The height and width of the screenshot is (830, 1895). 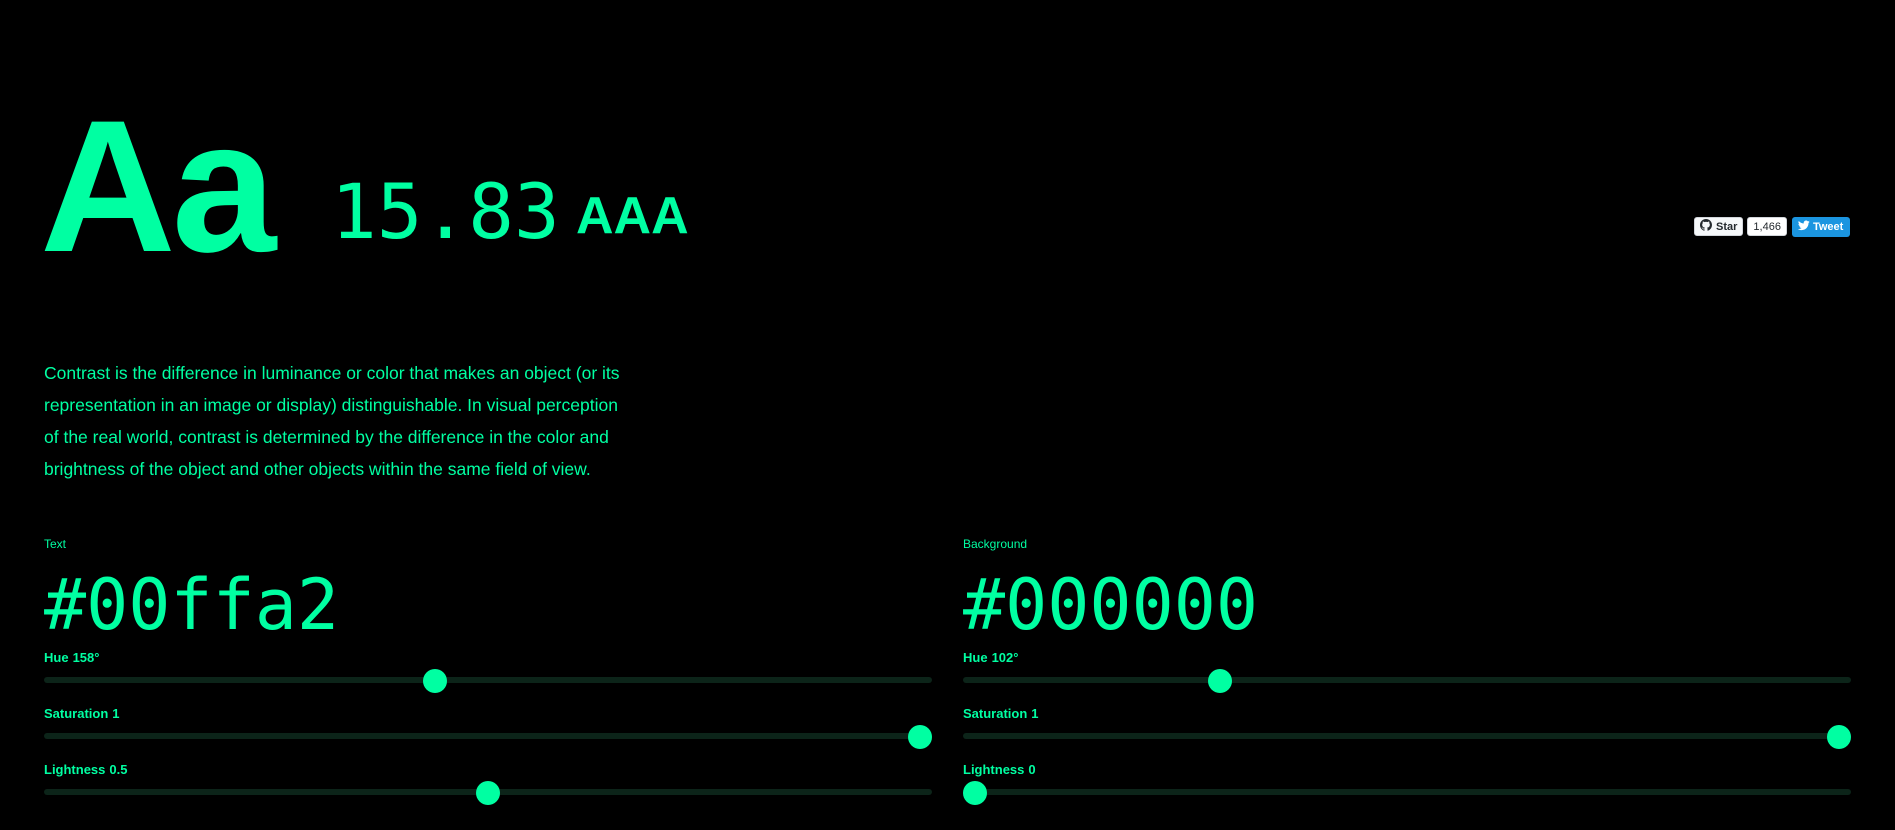 What do you see at coordinates (994, 769) in the screenshot?
I see `background-lightness-label: Lightness` at bounding box center [994, 769].